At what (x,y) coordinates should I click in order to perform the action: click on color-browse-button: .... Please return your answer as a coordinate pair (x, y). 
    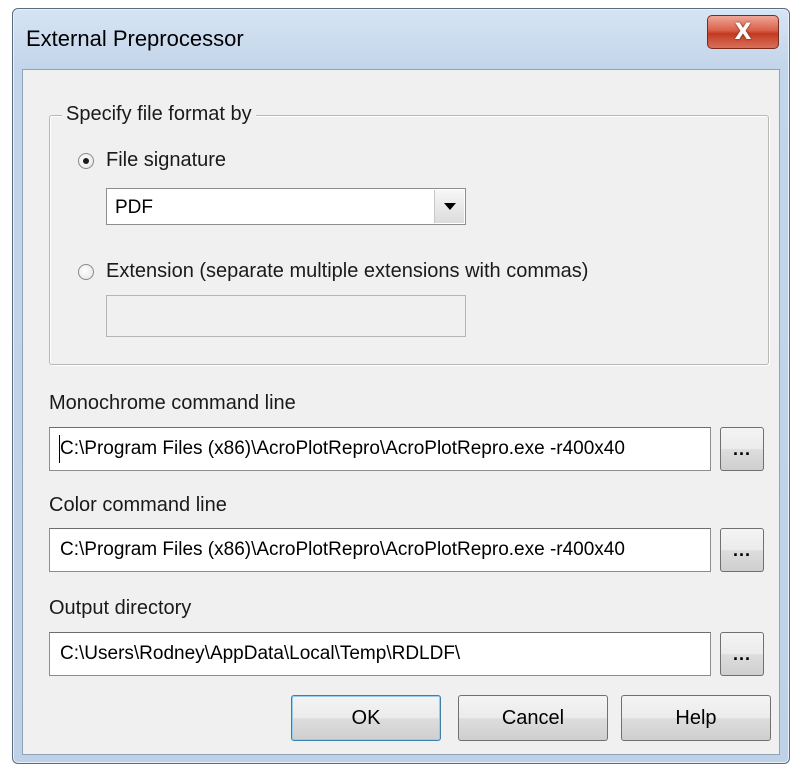
    Looking at the image, I should click on (742, 550).